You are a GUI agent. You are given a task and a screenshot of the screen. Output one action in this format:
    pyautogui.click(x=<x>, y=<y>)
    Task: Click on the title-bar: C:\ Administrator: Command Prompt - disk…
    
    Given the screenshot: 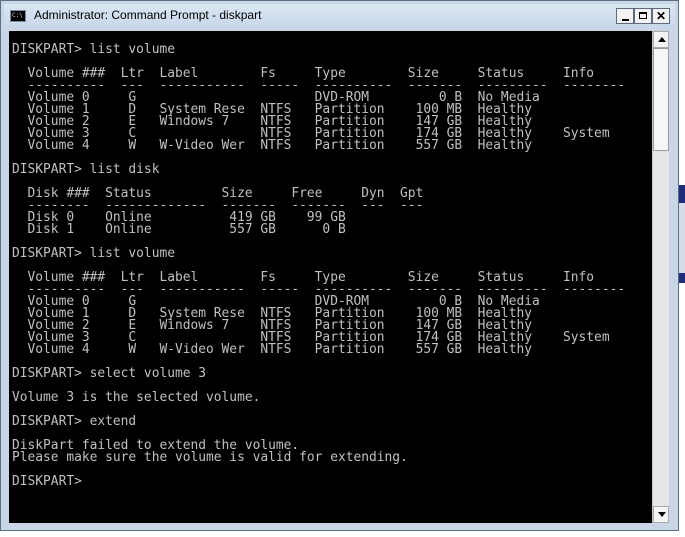 What is the action you would take?
    pyautogui.click(x=339, y=16)
    